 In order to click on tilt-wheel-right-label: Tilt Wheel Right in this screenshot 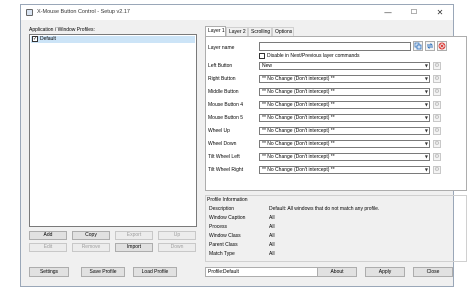, I will do `click(226, 170)`.